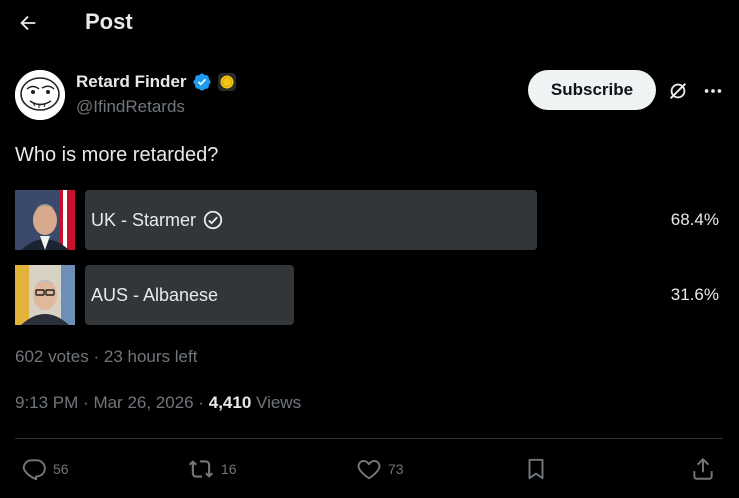 This screenshot has width=739, height=498. I want to click on poll-option-percent: 68.4%, so click(694, 219).